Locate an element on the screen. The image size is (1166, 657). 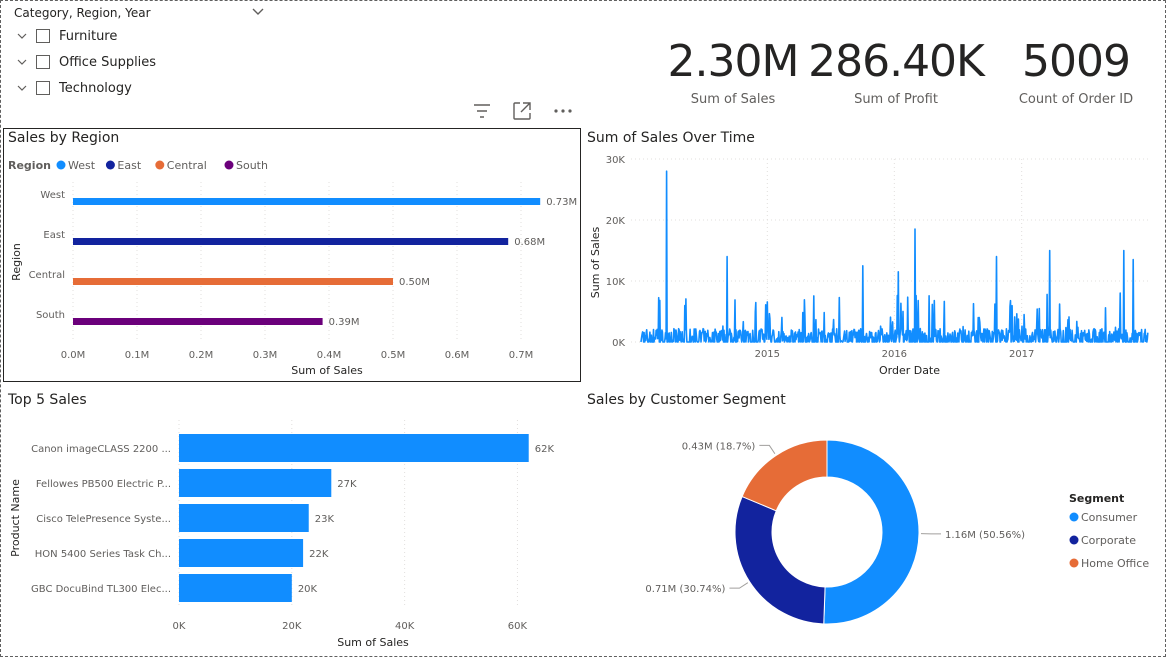
filter-icon is located at coordinates (482, 111).